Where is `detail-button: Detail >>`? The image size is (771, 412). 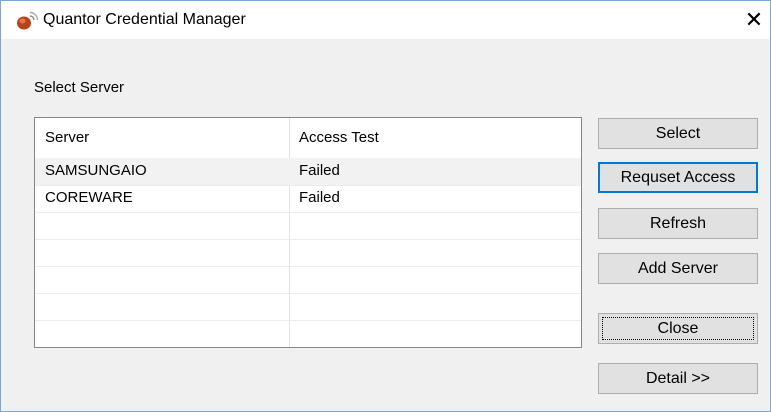 detail-button: Detail >> is located at coordinates (678, 378).